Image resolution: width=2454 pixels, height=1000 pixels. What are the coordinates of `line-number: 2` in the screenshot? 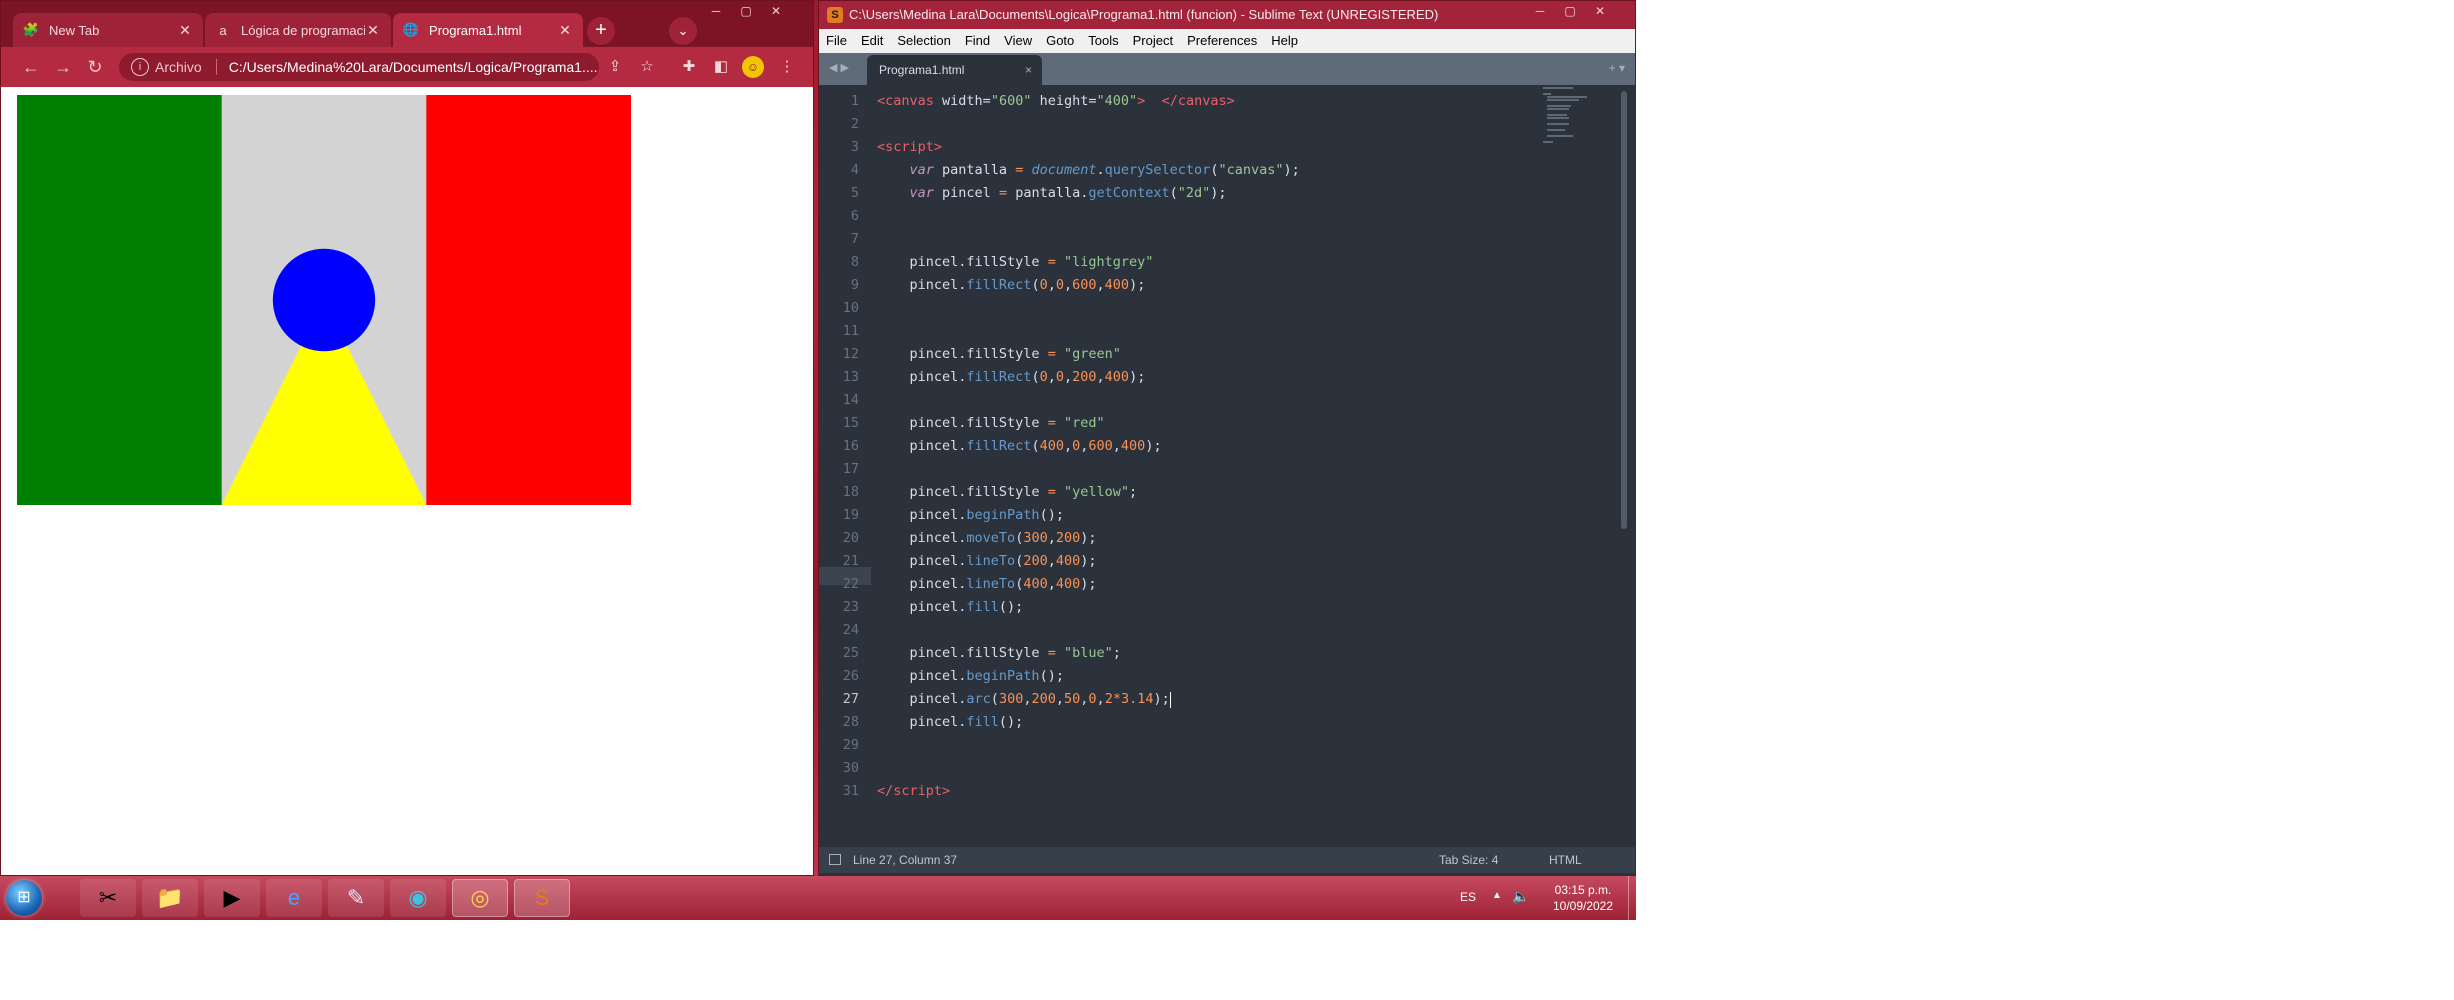 It's located at (854, 124).